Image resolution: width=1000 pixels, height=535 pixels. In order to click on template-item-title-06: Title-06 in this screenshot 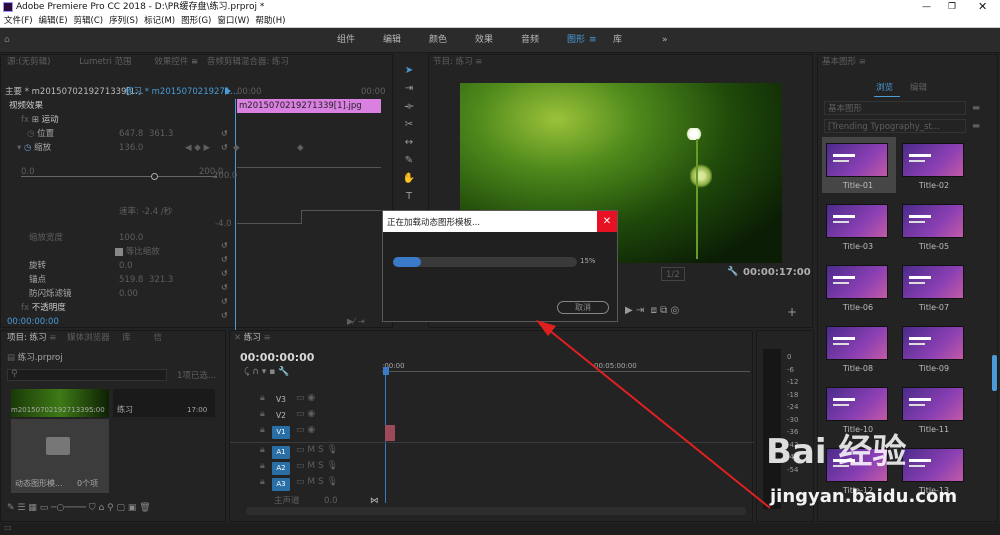, I will do `click(862, 288)`.